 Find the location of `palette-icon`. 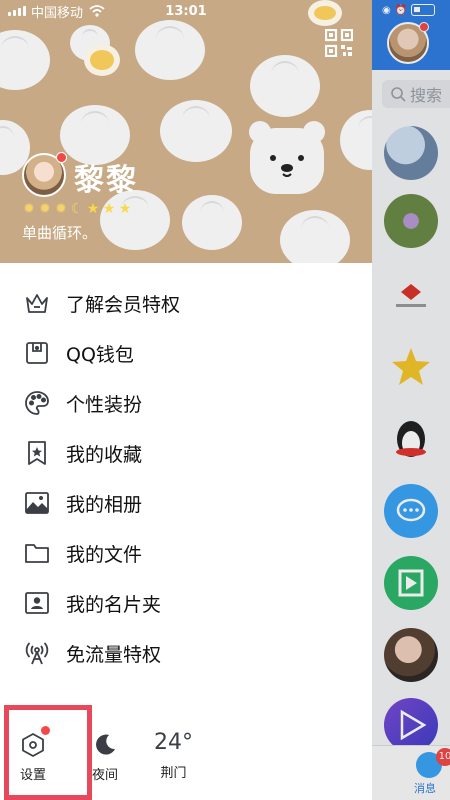

palette-icon is located at coordinates (37, 403).